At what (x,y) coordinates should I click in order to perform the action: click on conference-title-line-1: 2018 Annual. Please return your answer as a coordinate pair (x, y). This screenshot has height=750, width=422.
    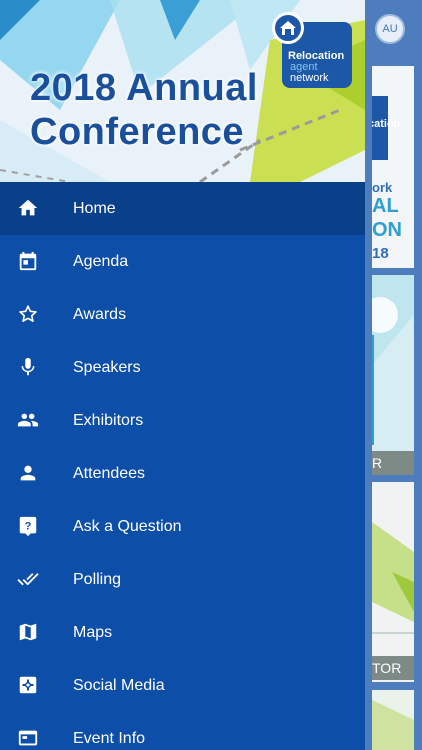
    Looking at the image, I should click on (144, 88).